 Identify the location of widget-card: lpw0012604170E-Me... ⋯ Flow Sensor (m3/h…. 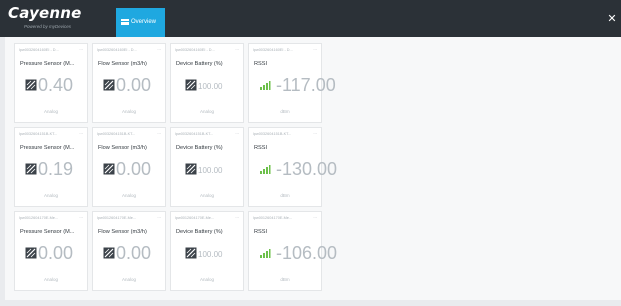
(129, 251).